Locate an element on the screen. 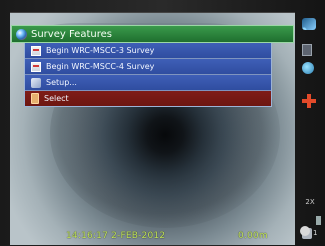 The height and width of the screenshot is (246, 325). menu-title: Survey Features is located at coordinates (71, 34).